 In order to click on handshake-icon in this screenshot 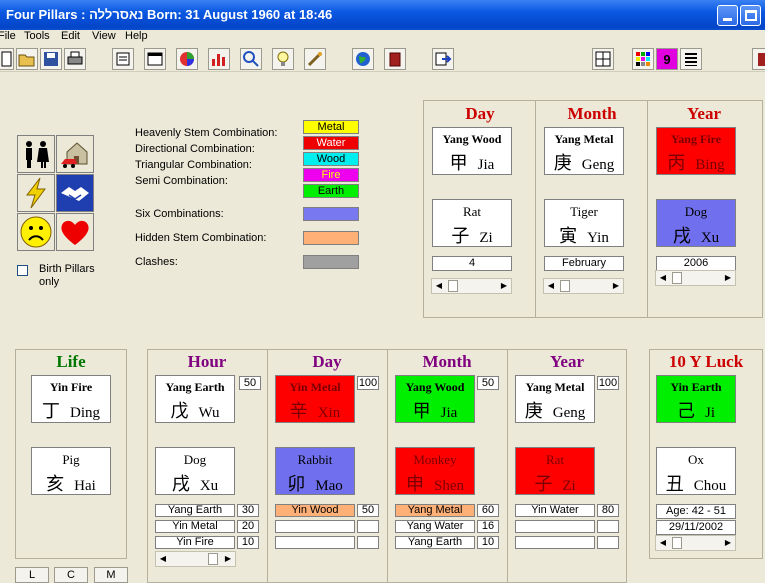, I will do `click(75, 193)`.